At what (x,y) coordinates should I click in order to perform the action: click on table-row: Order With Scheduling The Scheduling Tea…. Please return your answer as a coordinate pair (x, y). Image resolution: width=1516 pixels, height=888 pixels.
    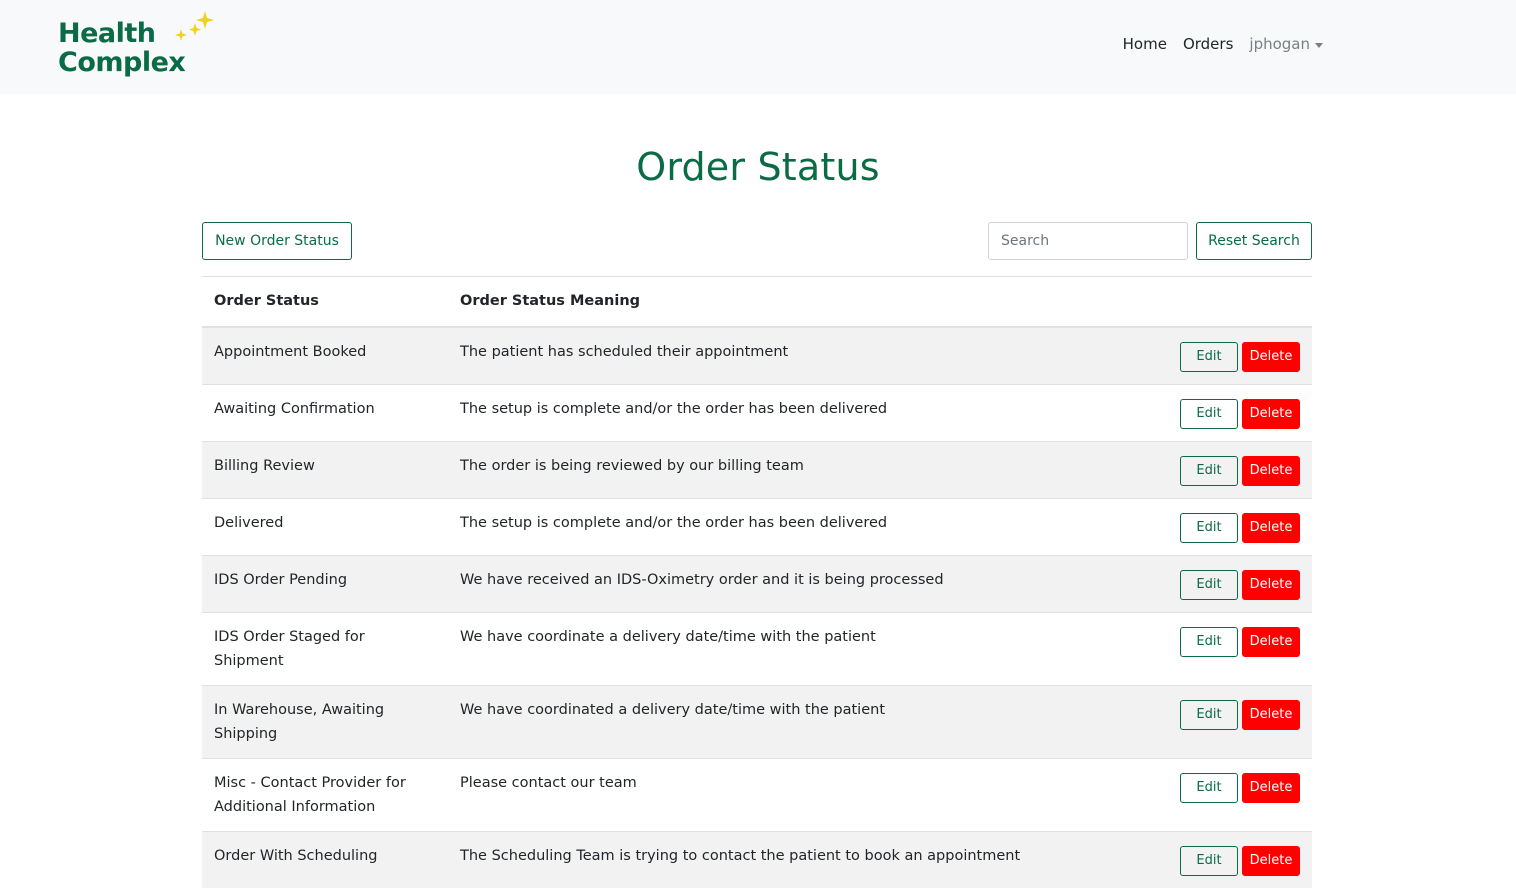
    Looking at the image, I should click on (757, 859).